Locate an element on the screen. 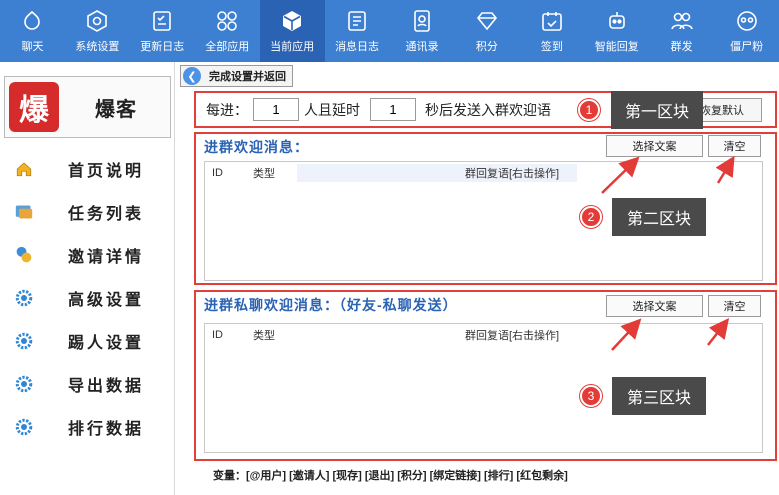 The width and height of the screenshot is (779, 495). toolbar-item-checkin: 签到 is located at coordinates (551, 31).